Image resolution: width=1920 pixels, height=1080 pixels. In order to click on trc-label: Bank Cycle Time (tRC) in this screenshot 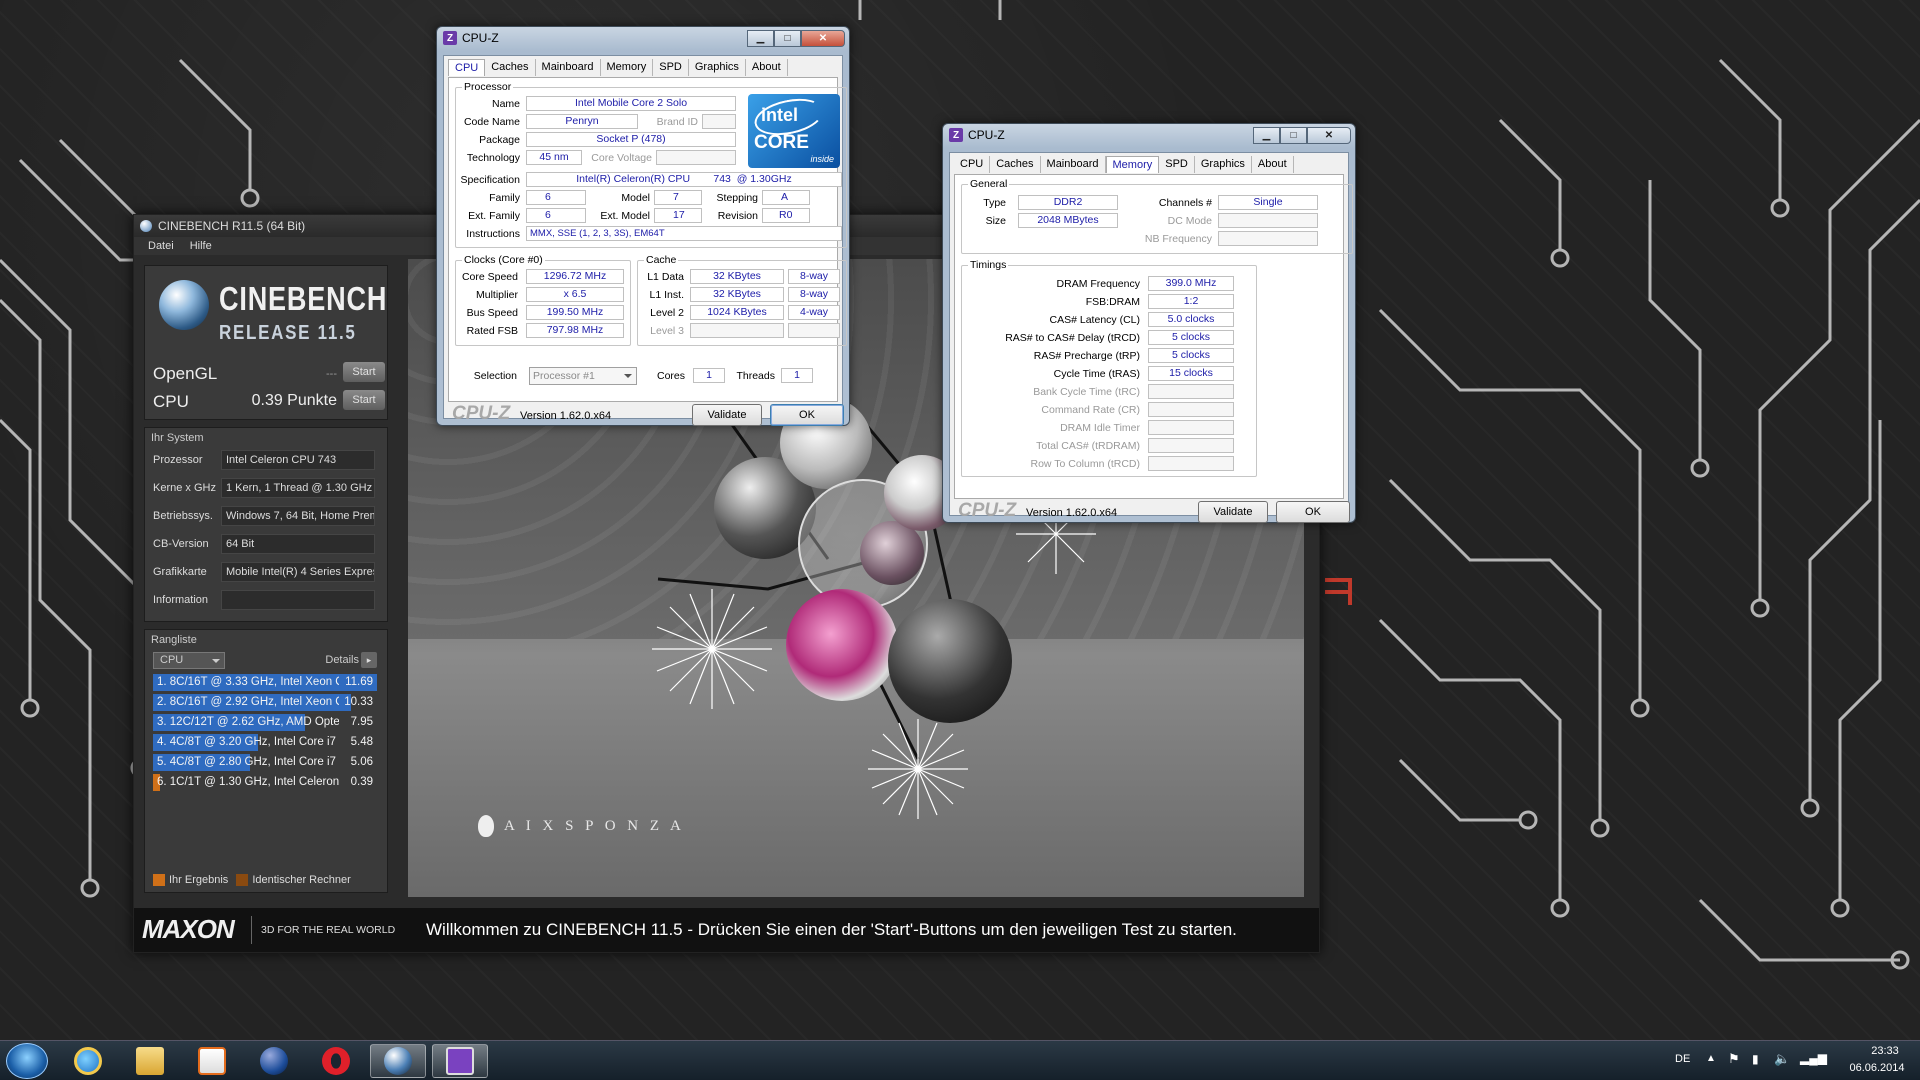, I will do `click(1086, 392)`.